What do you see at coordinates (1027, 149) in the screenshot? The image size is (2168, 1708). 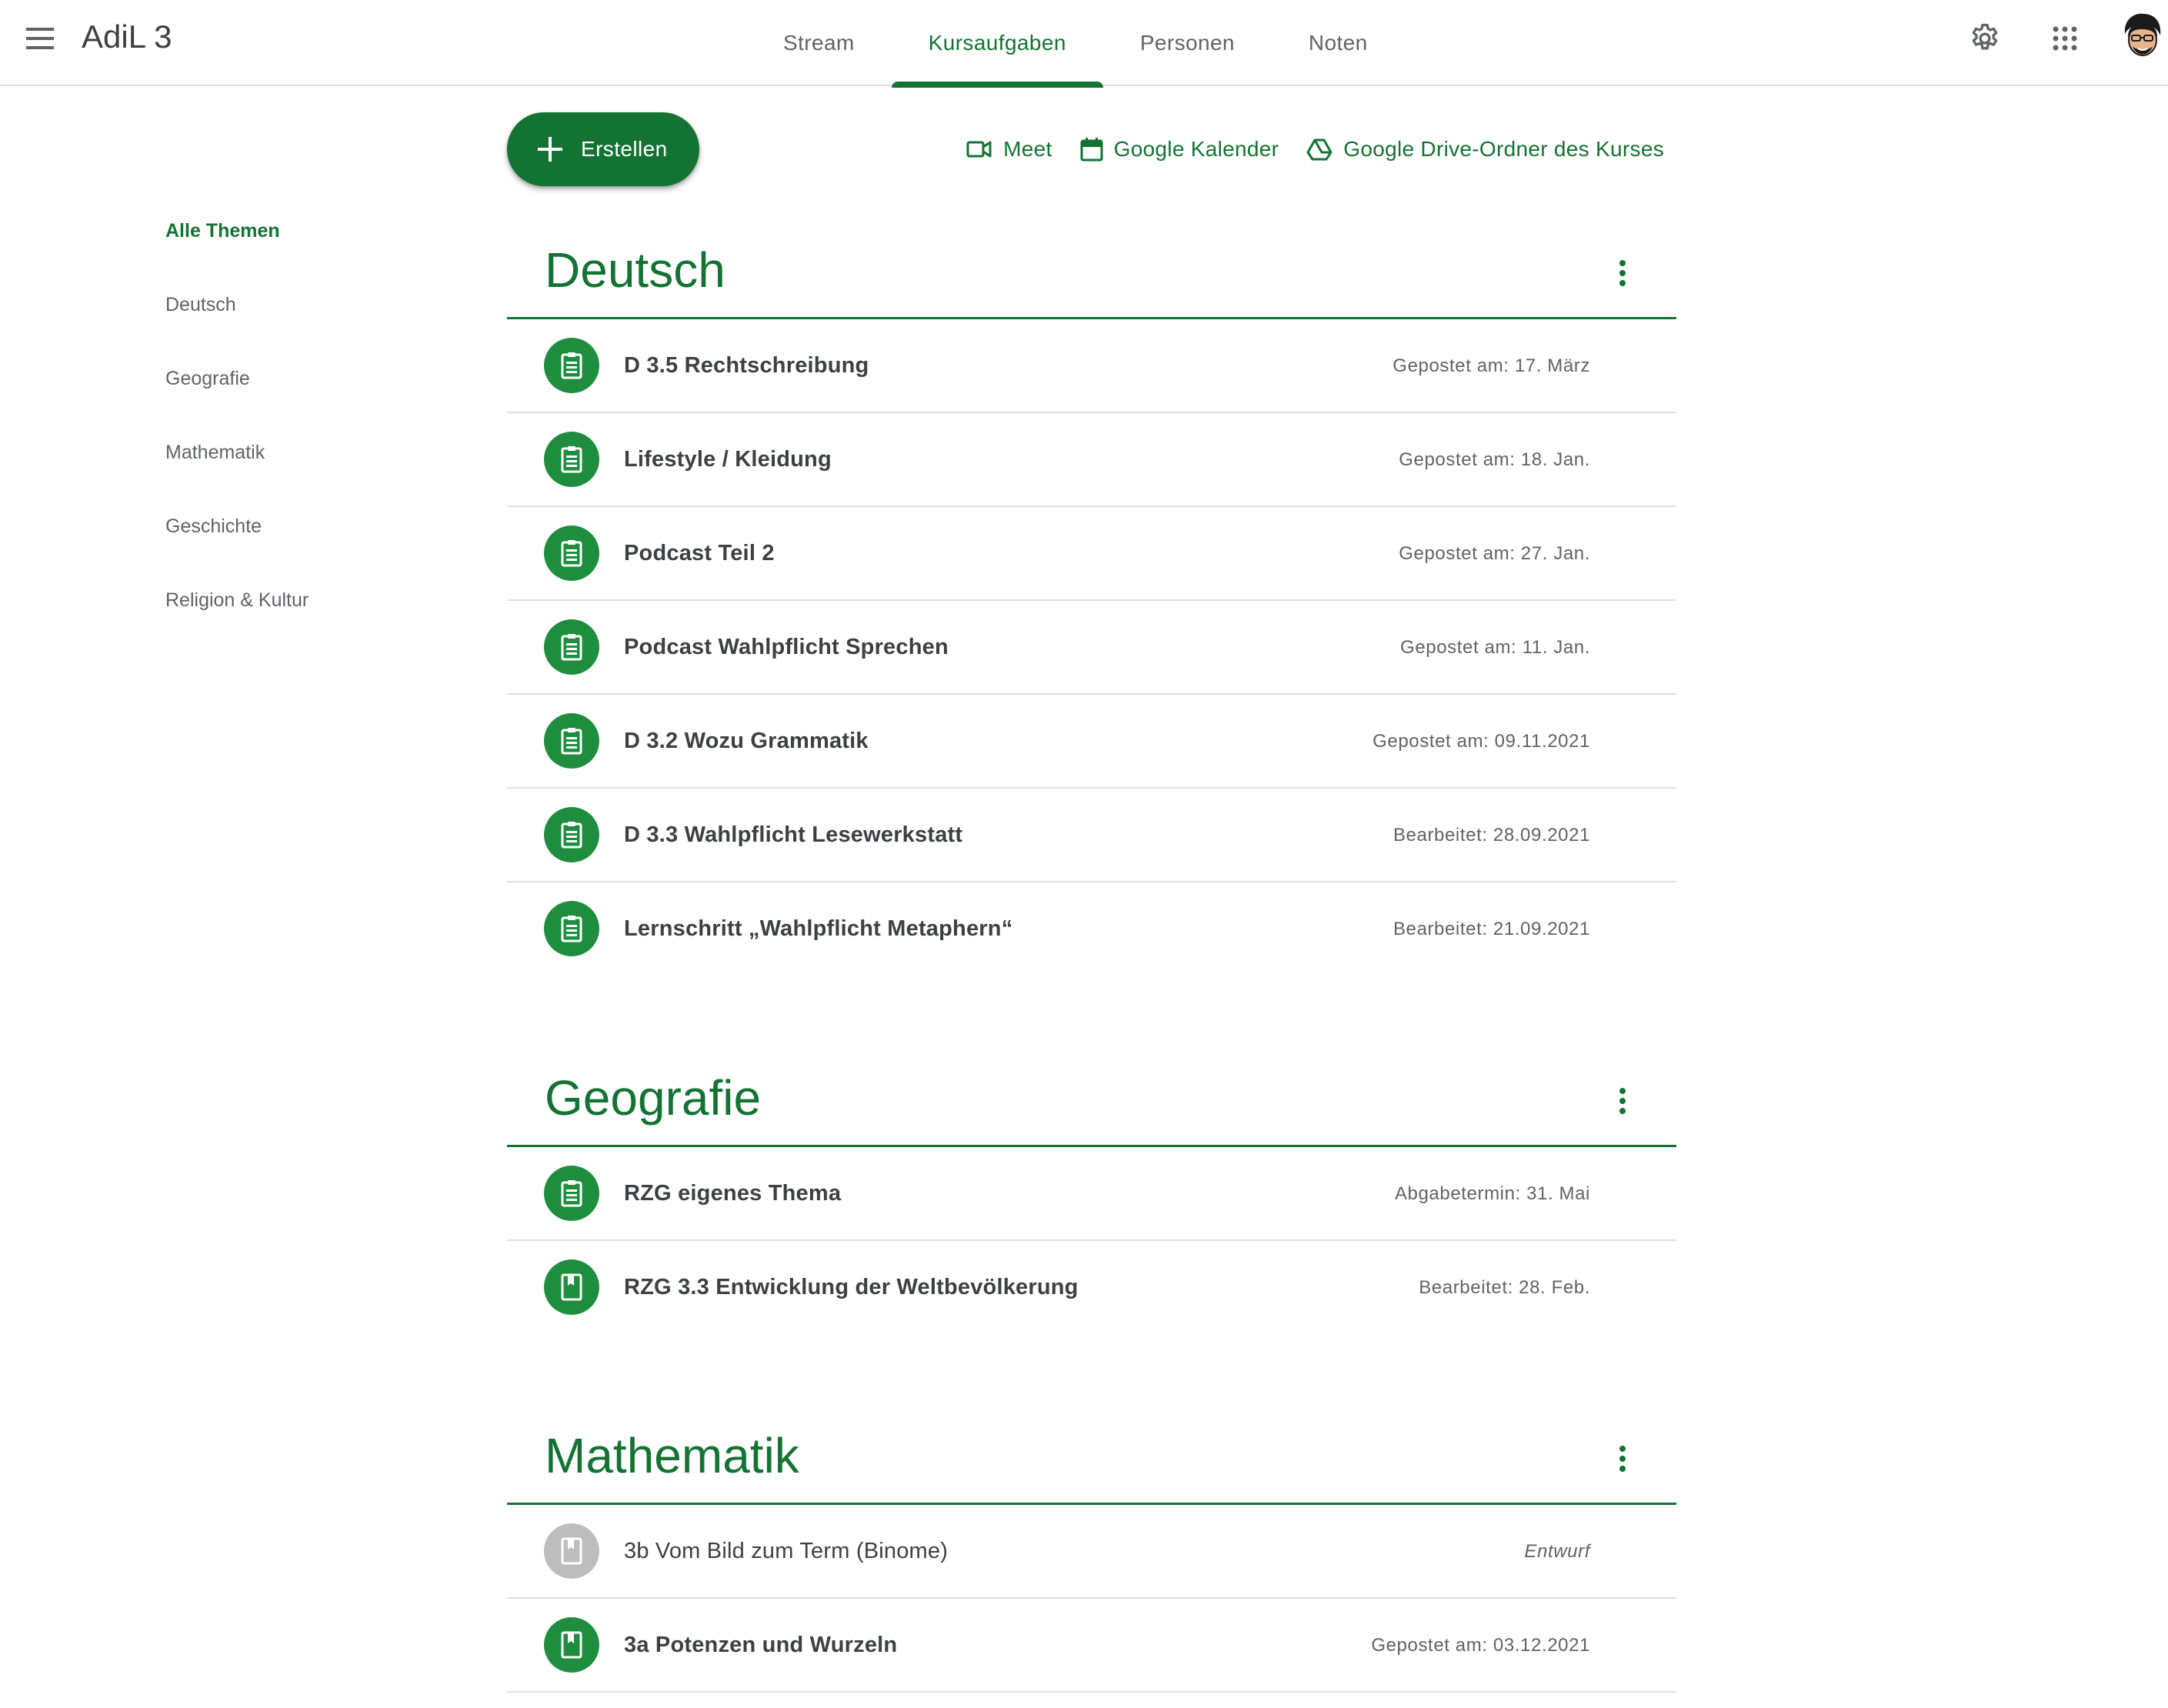 I see `meet-link-label: Meet` at bounding box center [1027, 149].